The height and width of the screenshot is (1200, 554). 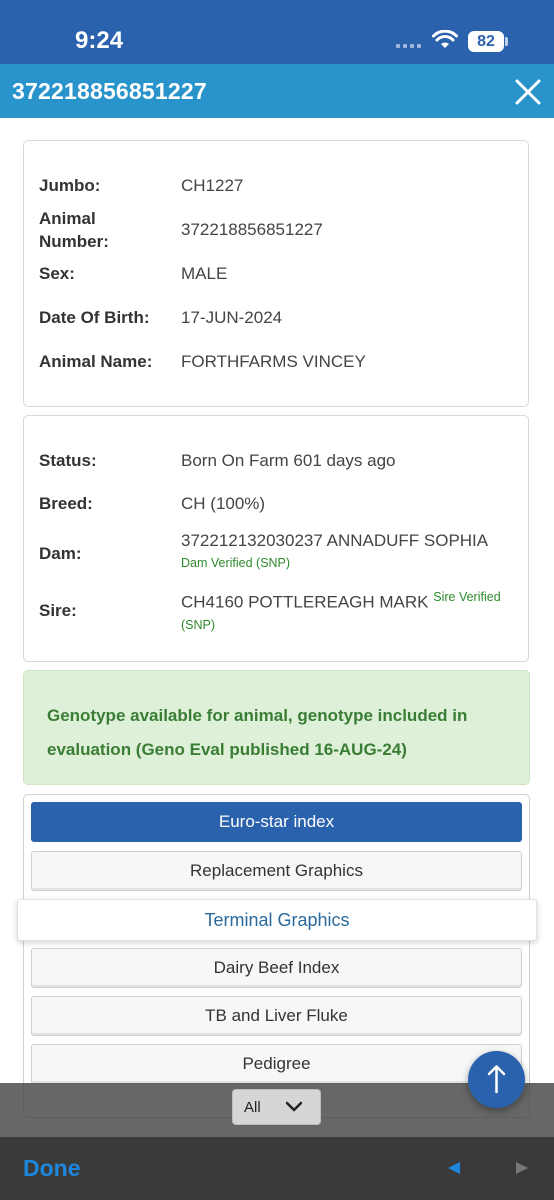 What do you see at coordinates (96, 361) in the screenshot?
I see `animal-name-label: Animal Name:` at bounding box center [96, 361].